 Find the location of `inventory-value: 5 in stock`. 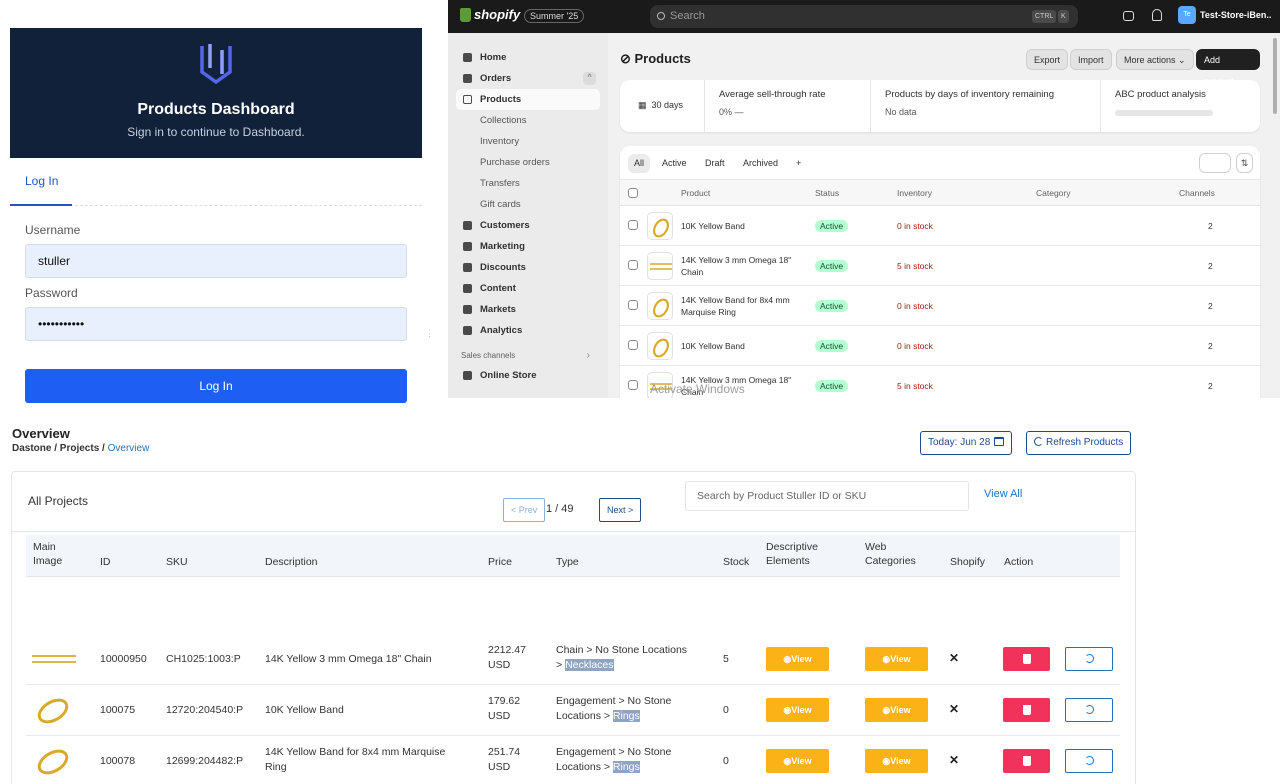

inventory-value: 5 in stock is located at coordinates (915, 386).